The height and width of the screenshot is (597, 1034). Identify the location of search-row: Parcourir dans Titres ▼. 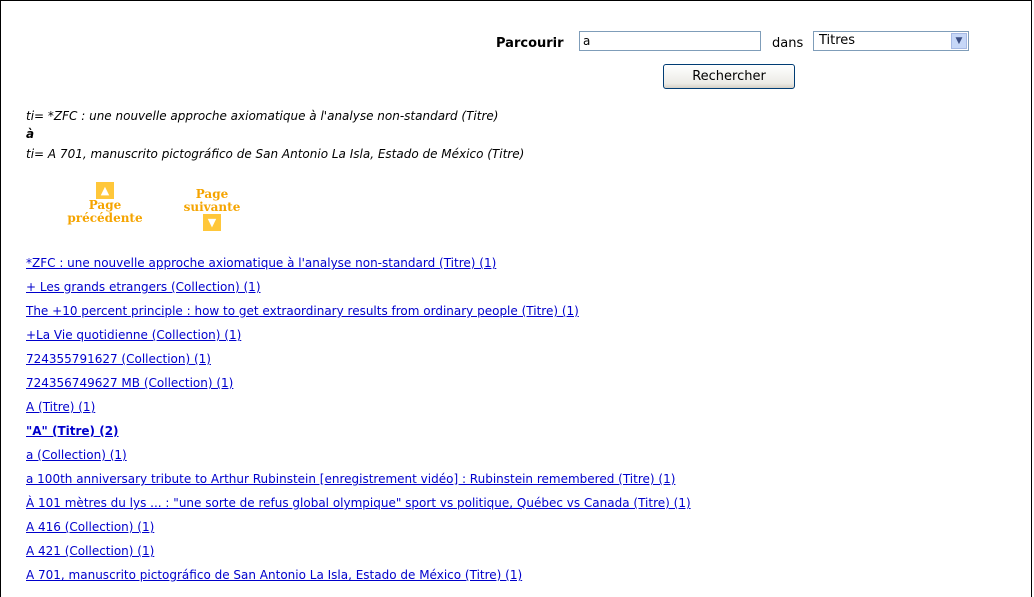
(516, 43).